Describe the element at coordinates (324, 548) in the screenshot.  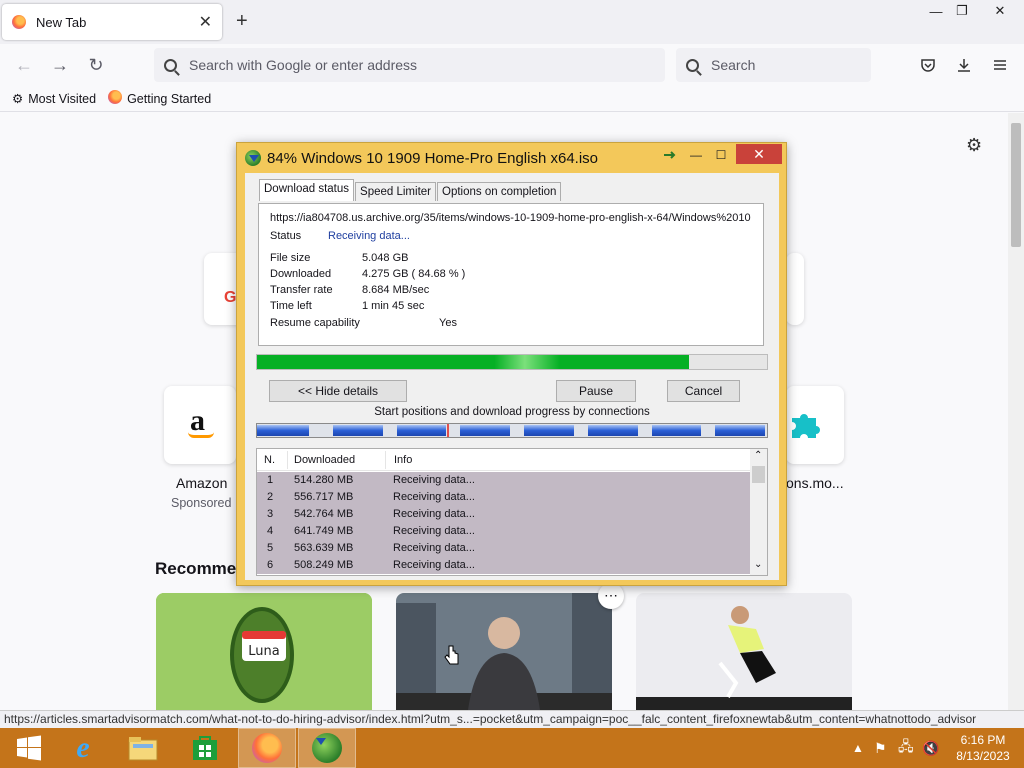
I see `connection-downloaded: 563.639 MB` at that location.